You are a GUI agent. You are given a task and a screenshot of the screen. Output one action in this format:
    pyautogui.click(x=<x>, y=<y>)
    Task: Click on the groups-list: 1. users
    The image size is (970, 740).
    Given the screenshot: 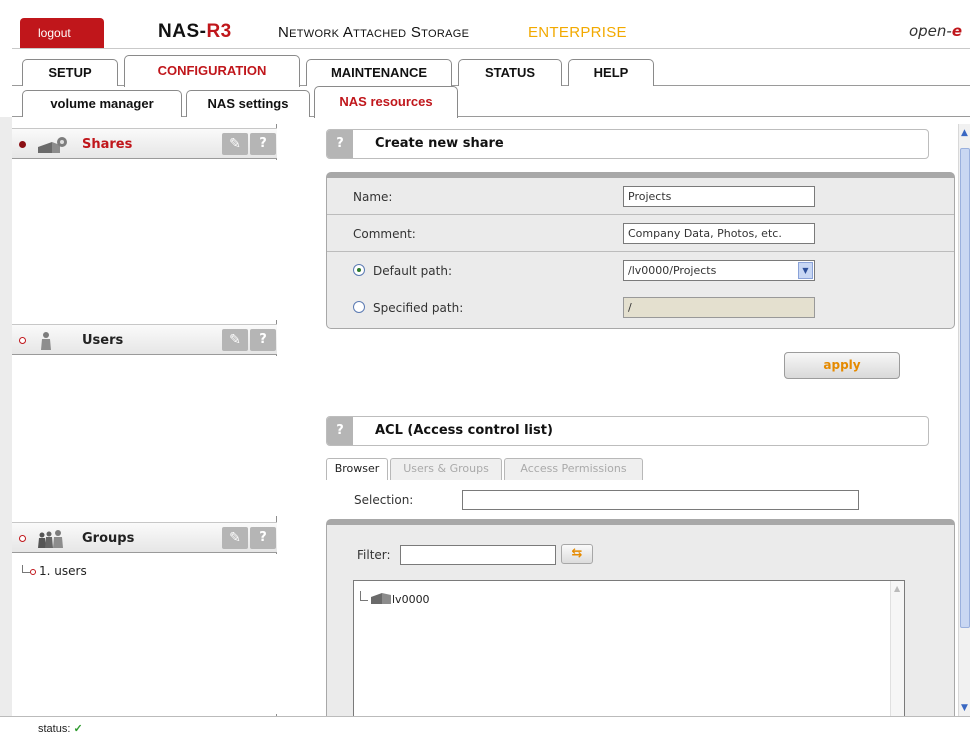 What is the action you would take?
    pyautogui.click(x=144, y=634)
    